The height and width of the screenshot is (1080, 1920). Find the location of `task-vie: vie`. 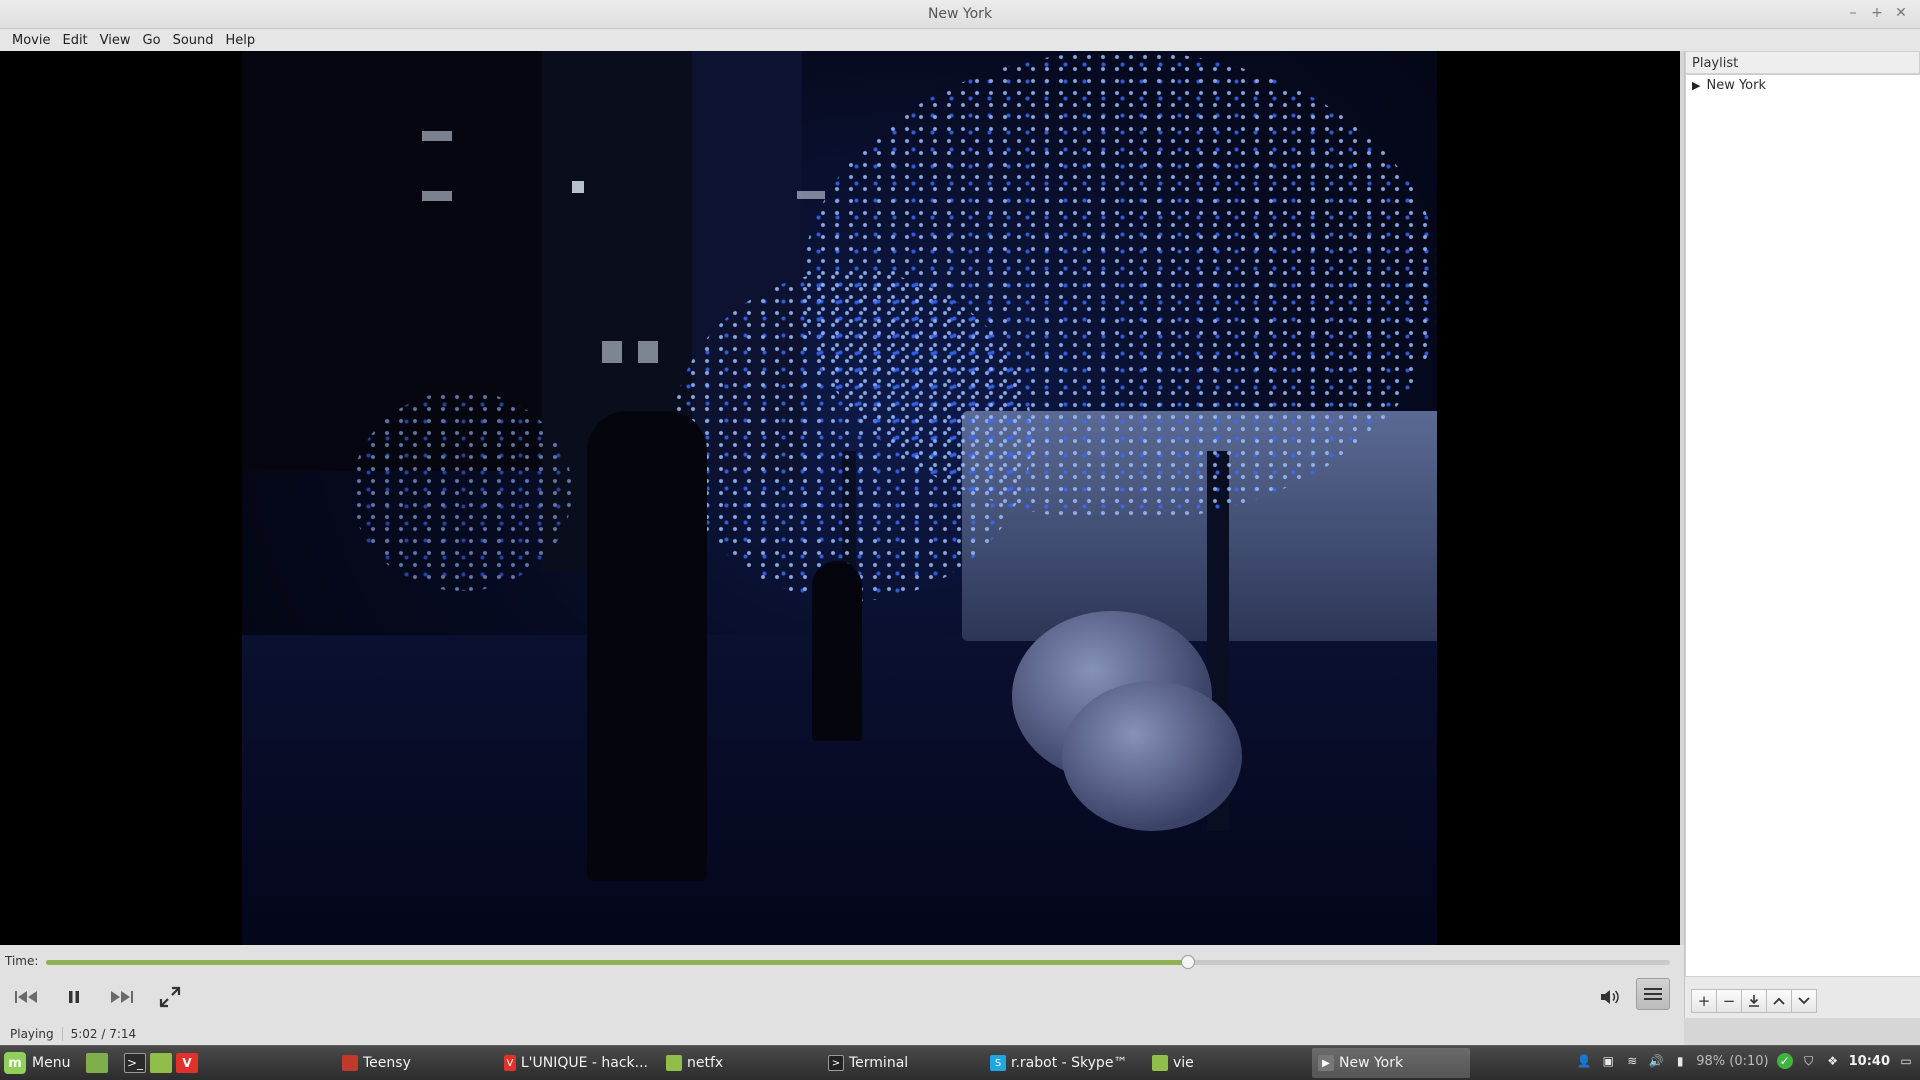

task-vie: vie is located at coordinates (1221, 1063).